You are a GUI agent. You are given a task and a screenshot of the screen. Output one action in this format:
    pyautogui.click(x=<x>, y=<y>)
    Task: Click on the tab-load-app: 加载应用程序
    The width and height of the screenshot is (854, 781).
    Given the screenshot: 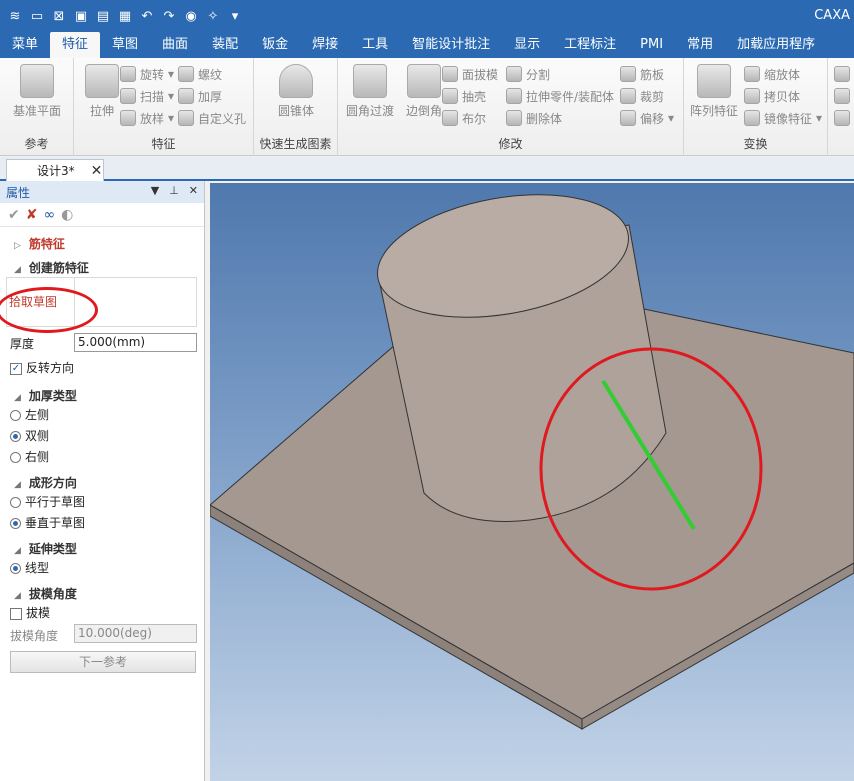 What is the action you would take?
    pyautogui.click(x=776, y=45)
    